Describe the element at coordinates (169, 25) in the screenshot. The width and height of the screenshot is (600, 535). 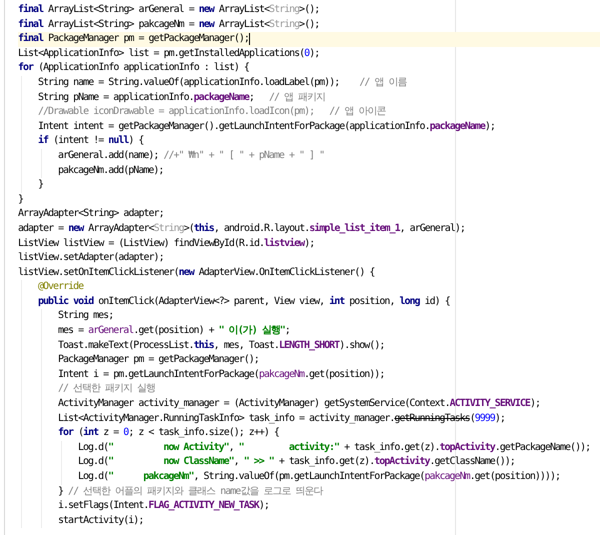
I see `code-line: final ArrayList<String> pakcageNm = new ArrayList<String>();` at that location.